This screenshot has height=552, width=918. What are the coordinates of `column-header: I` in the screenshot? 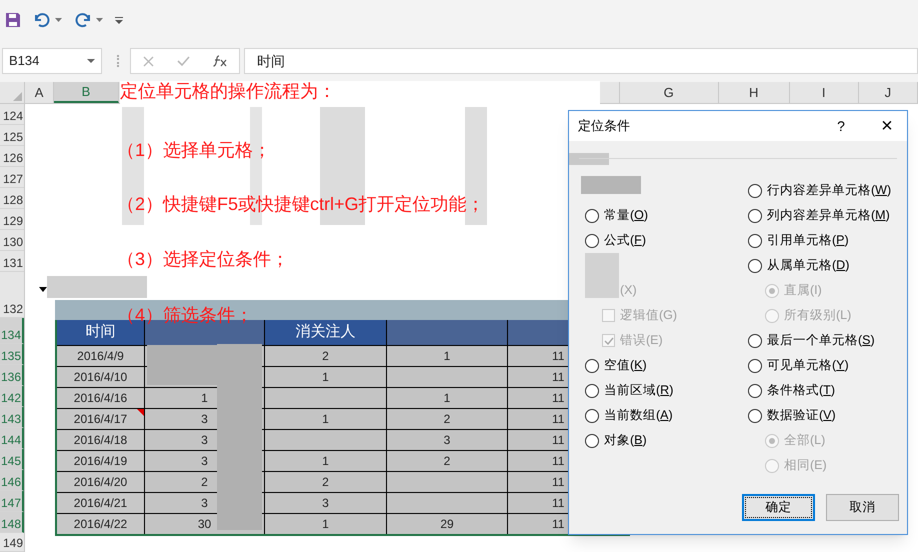 It's located at (824, 92).